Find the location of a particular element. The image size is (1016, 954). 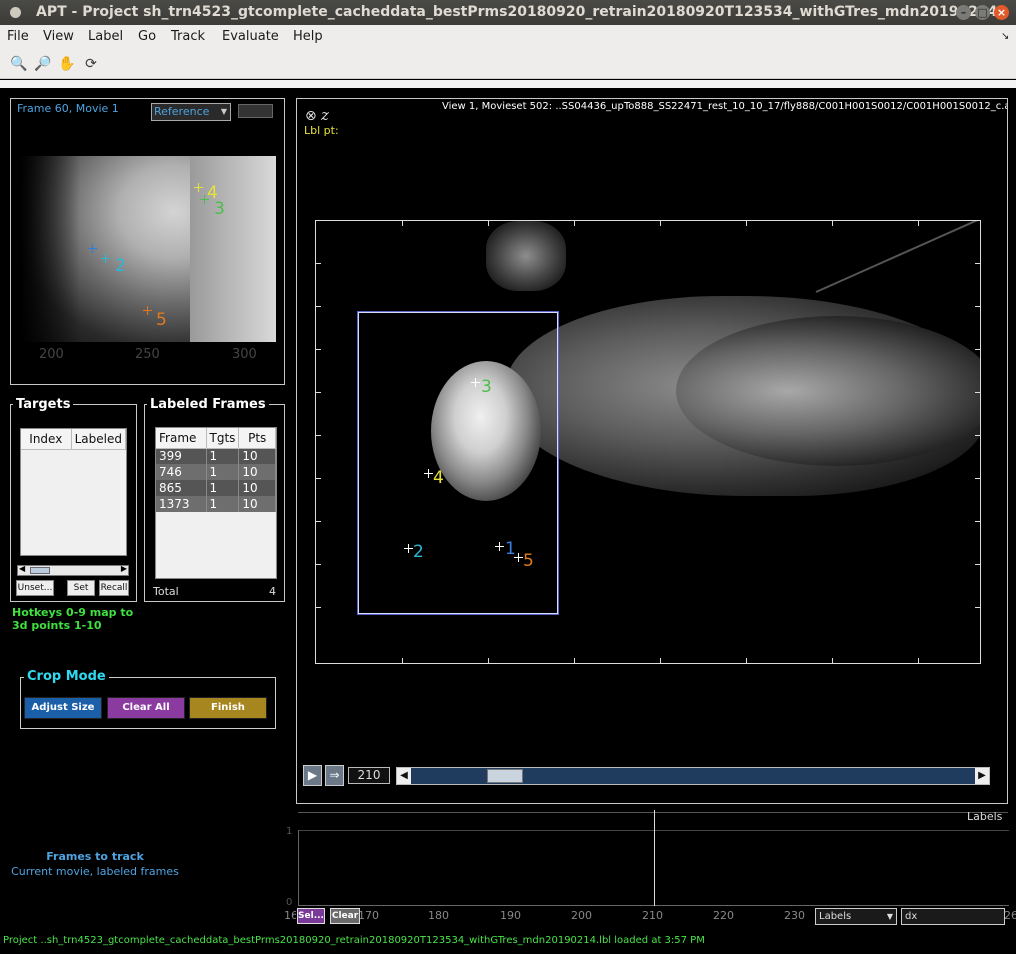

timeline-x-tick-230: 230 is located at coordinates (794, 915).